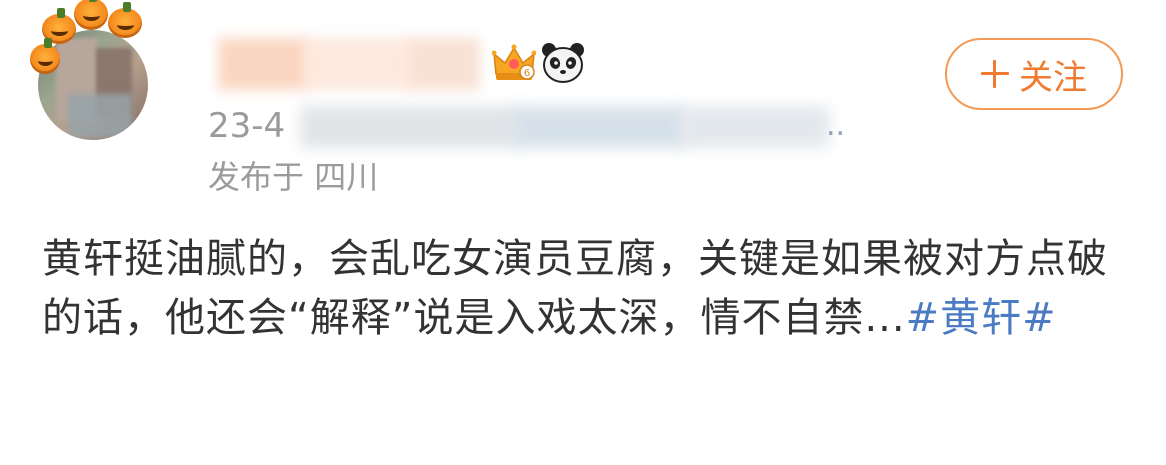  Describe the element at coordinates (527, 73) in the screenshot. I see `svg-text: 6` at that location.